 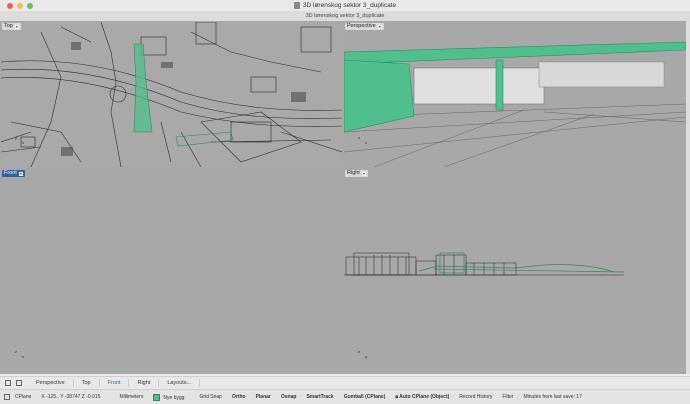 What do you see at coordinates (51, 383) in the screenshot?
I see `tab-perspective: Perspective` at bounding box center [51, 383].